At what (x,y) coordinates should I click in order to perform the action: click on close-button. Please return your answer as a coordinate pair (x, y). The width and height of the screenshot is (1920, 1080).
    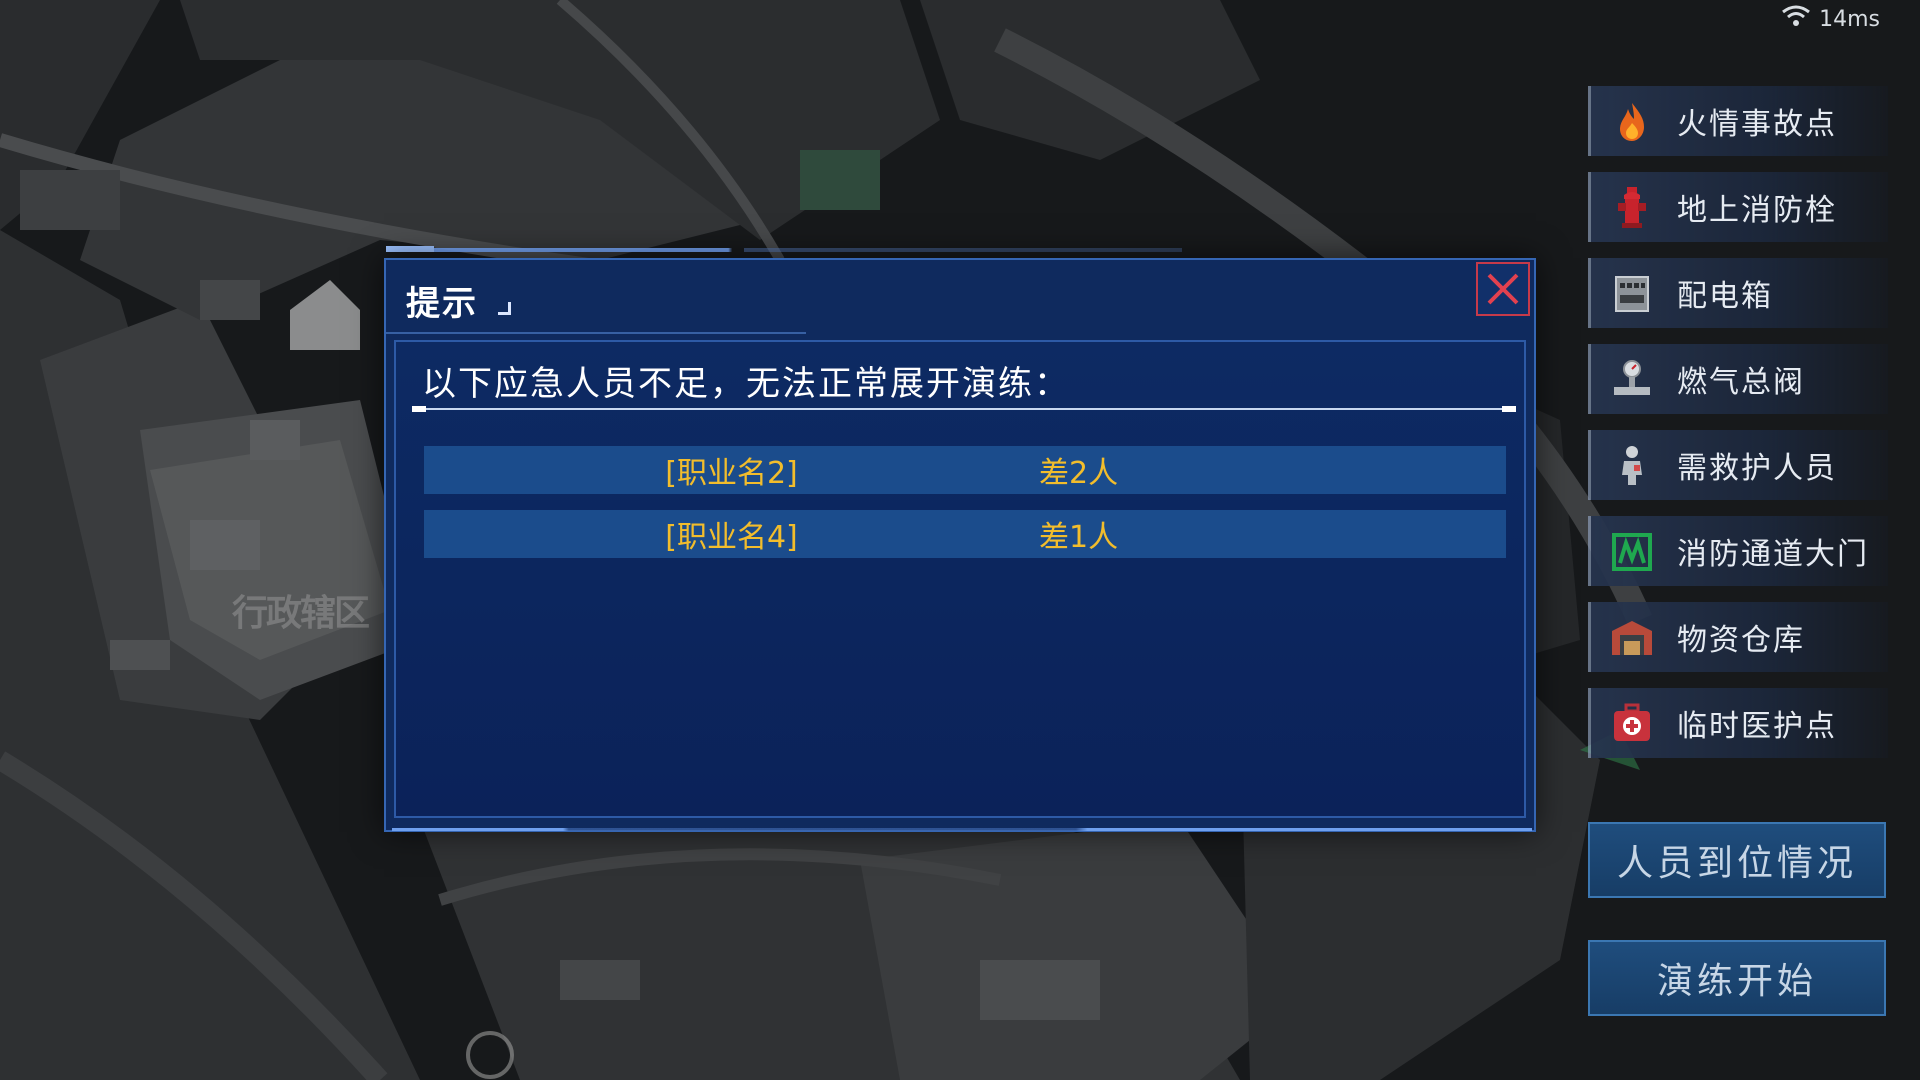
    Looking at the image, I should click on (1503, 289).